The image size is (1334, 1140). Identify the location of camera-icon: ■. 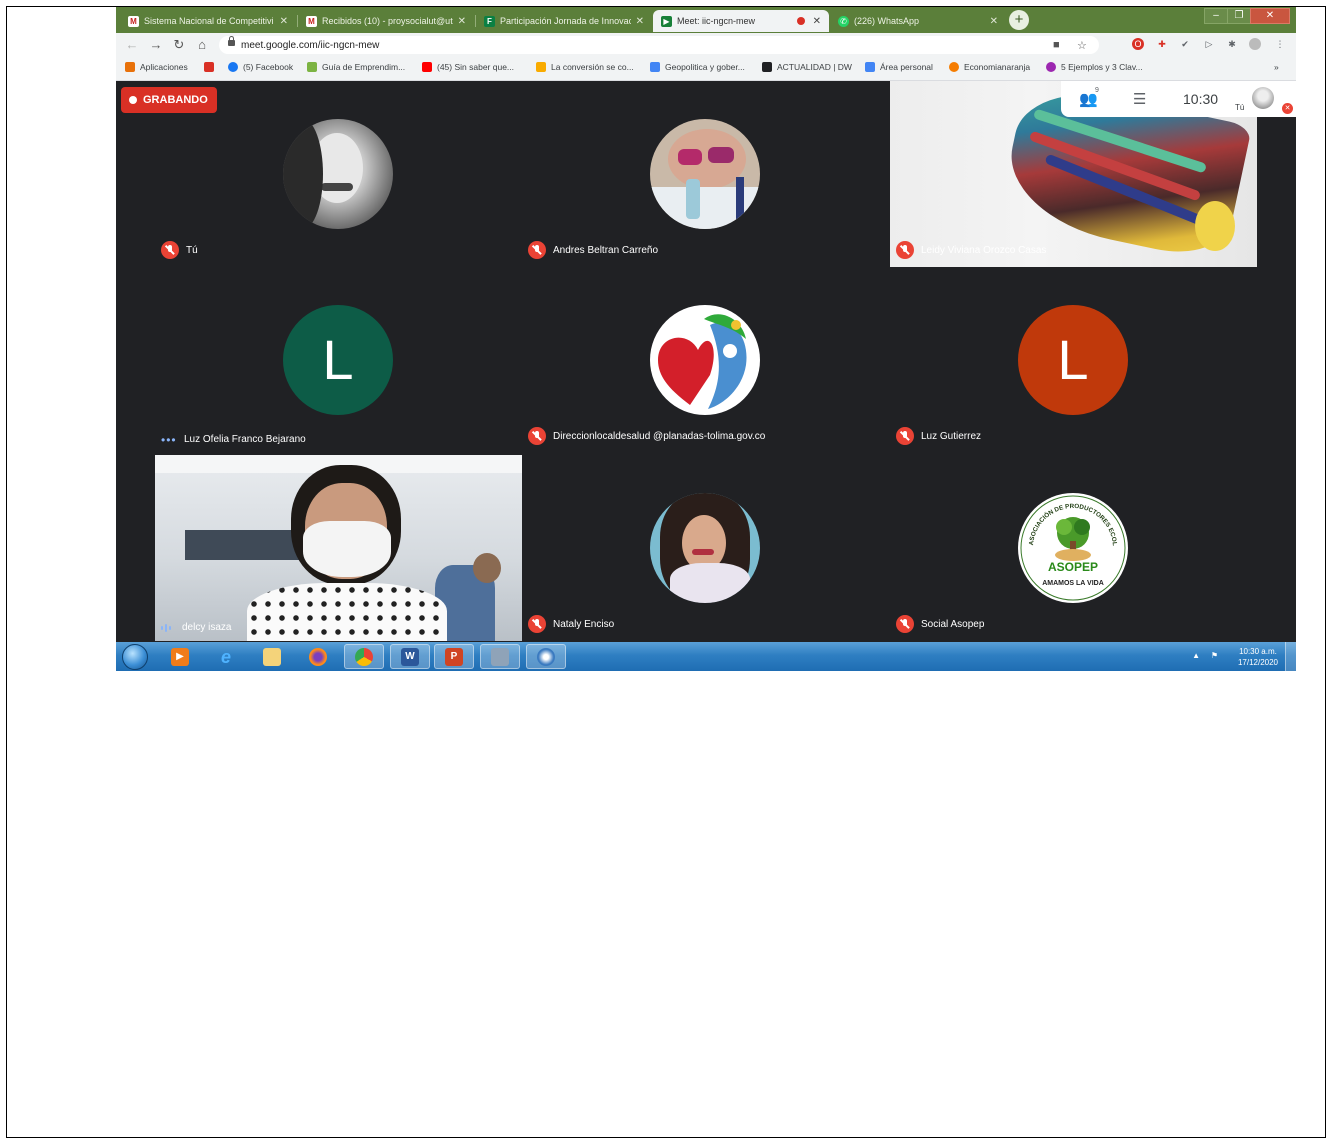
(1056, 45).